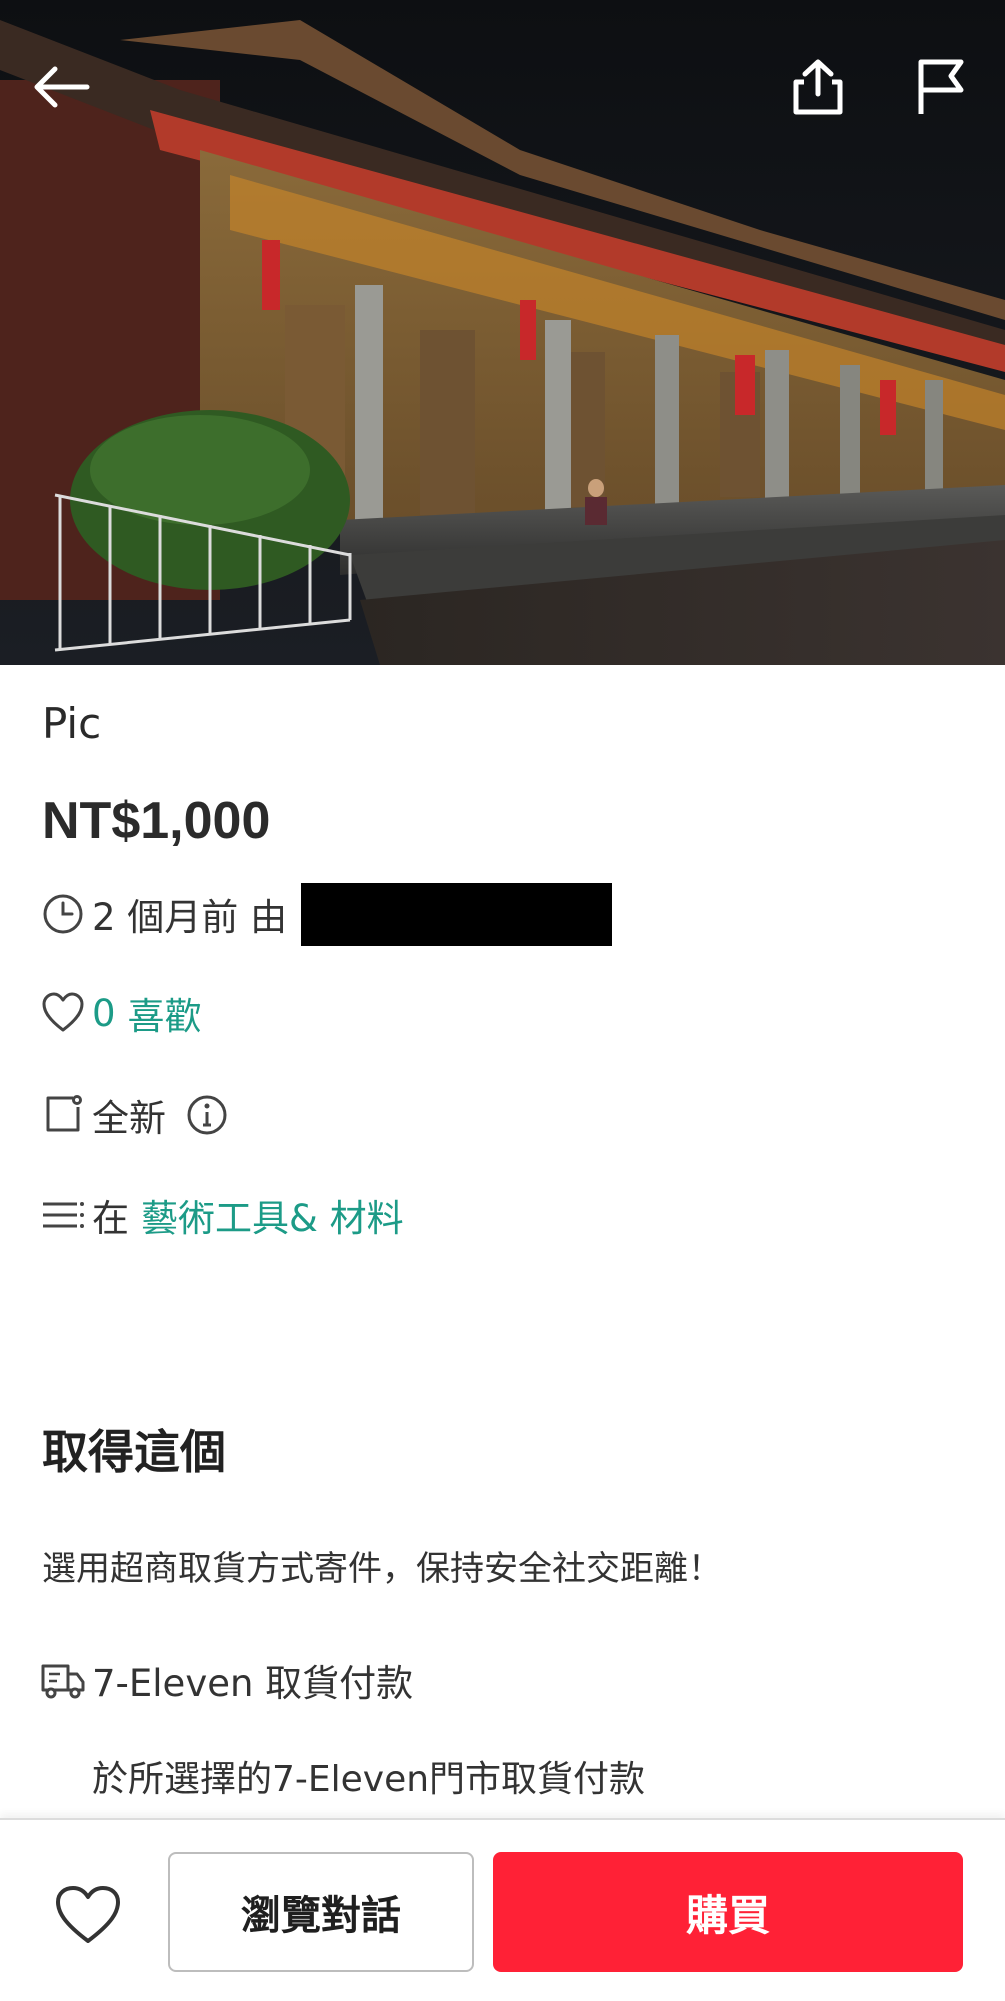  I want to click on likes-label: 喜歡, so click(165, 1013).